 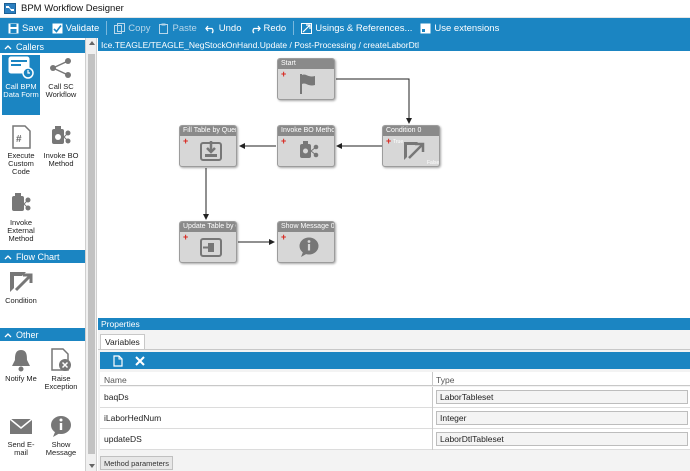 I want to click on paste-button: Paste, so click(x=177, y=28).